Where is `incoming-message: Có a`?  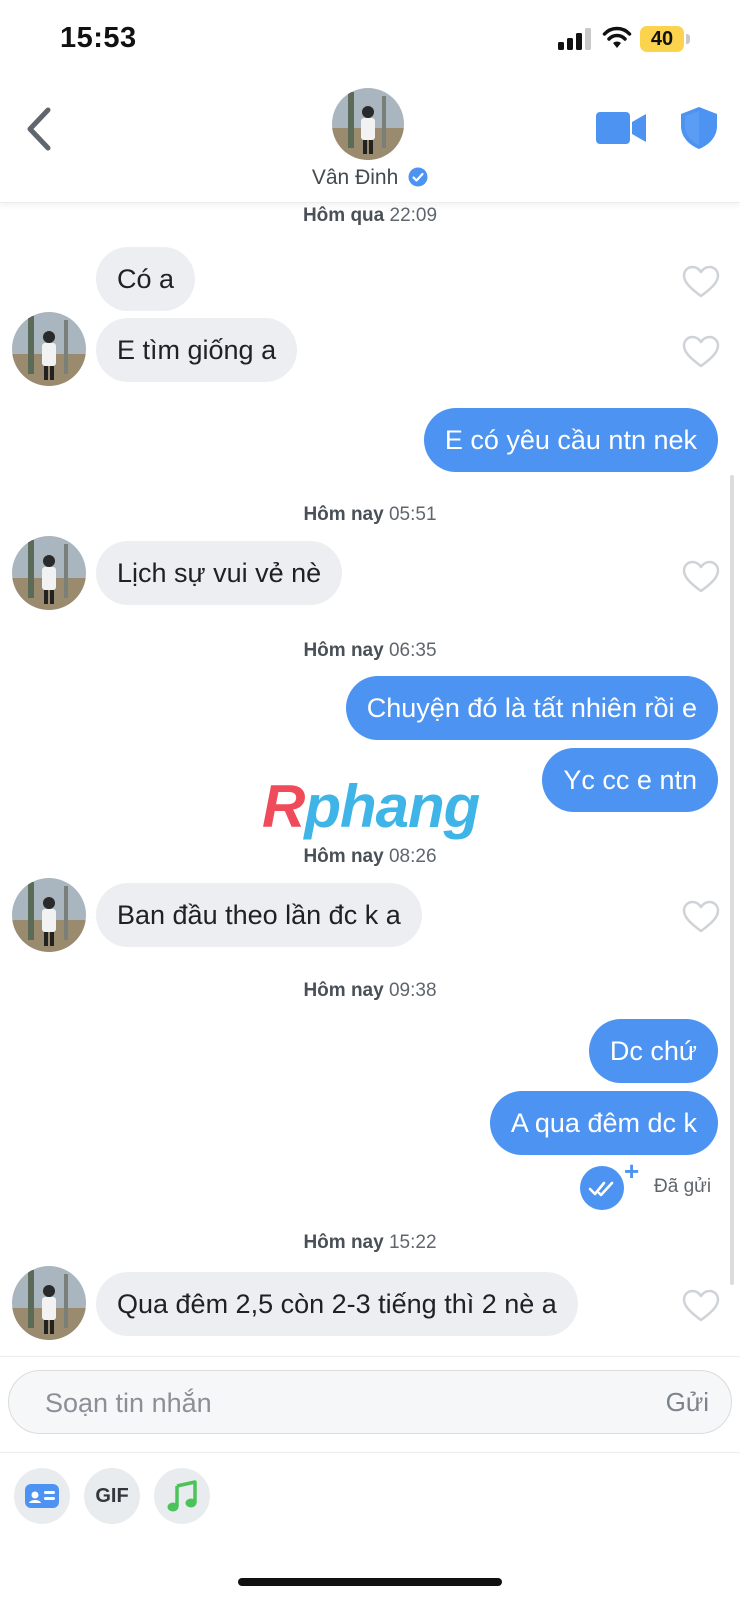
incoming-message: Có a is located at coordinates (146, 279).